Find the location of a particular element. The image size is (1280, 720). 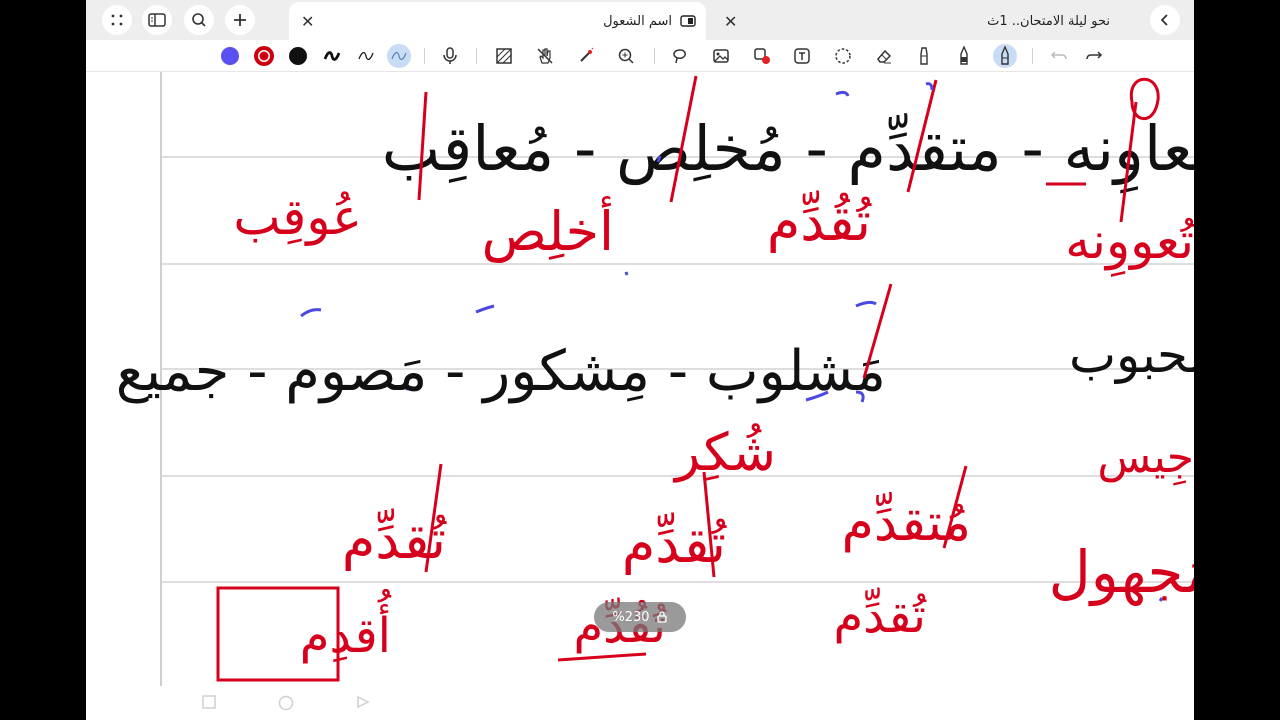

microphone-icon is located at coordinates (450, 55).